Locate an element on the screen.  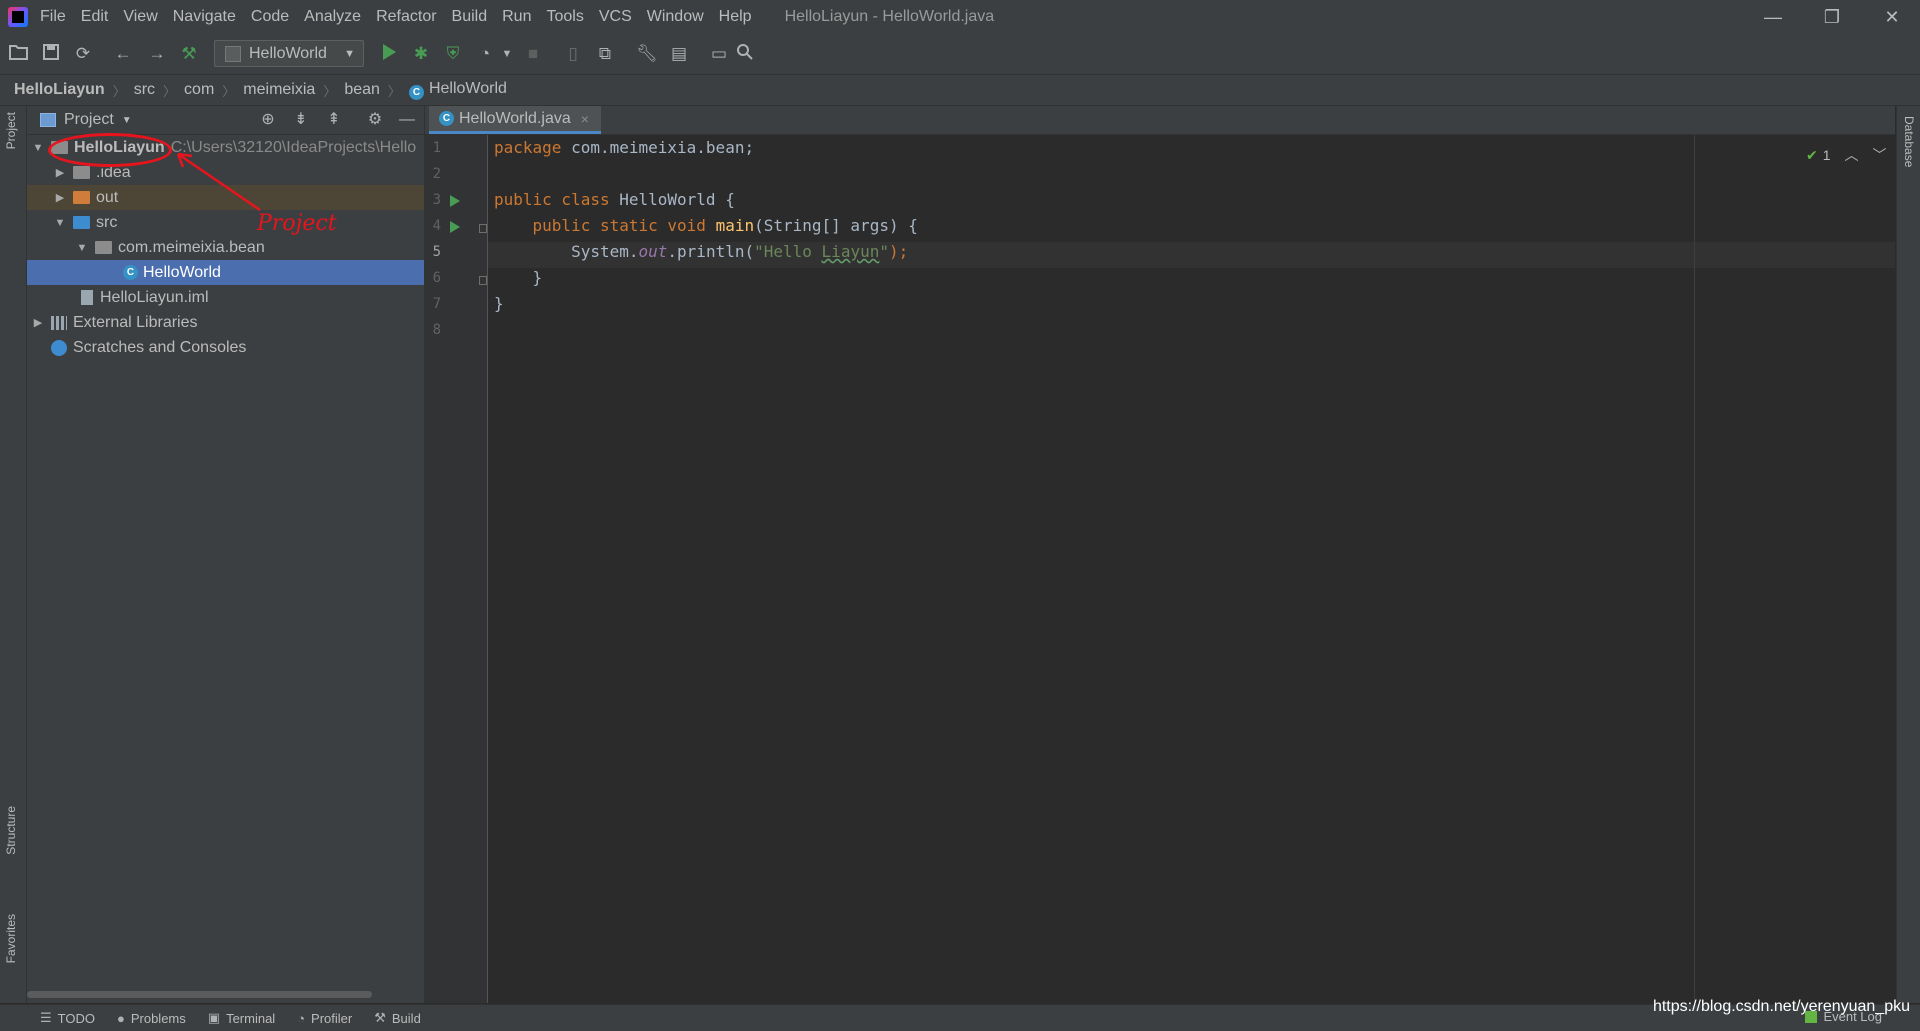
profile-dropdown-icon: ▼ is located at coordinates (507, 54).